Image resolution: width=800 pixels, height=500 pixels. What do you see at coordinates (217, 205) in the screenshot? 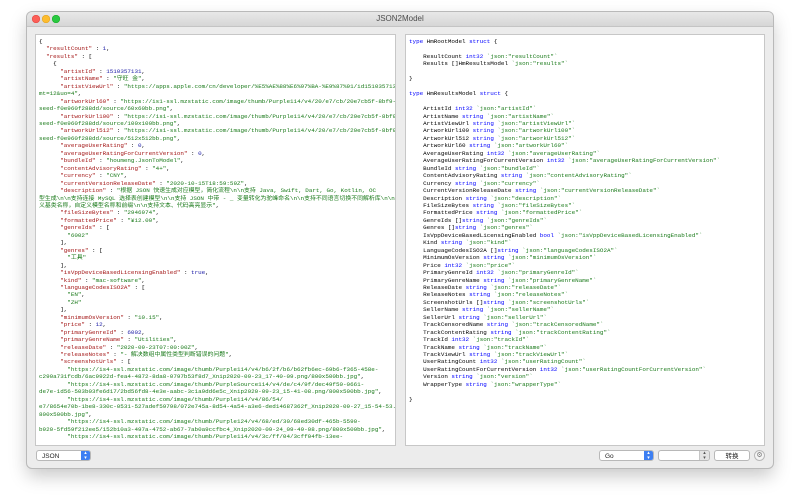
I see `json-code-line: 义基类名称，自定义模型名称和前缀\n\n支持文本、代码高亮显示",` at bounding box center [217, 205].